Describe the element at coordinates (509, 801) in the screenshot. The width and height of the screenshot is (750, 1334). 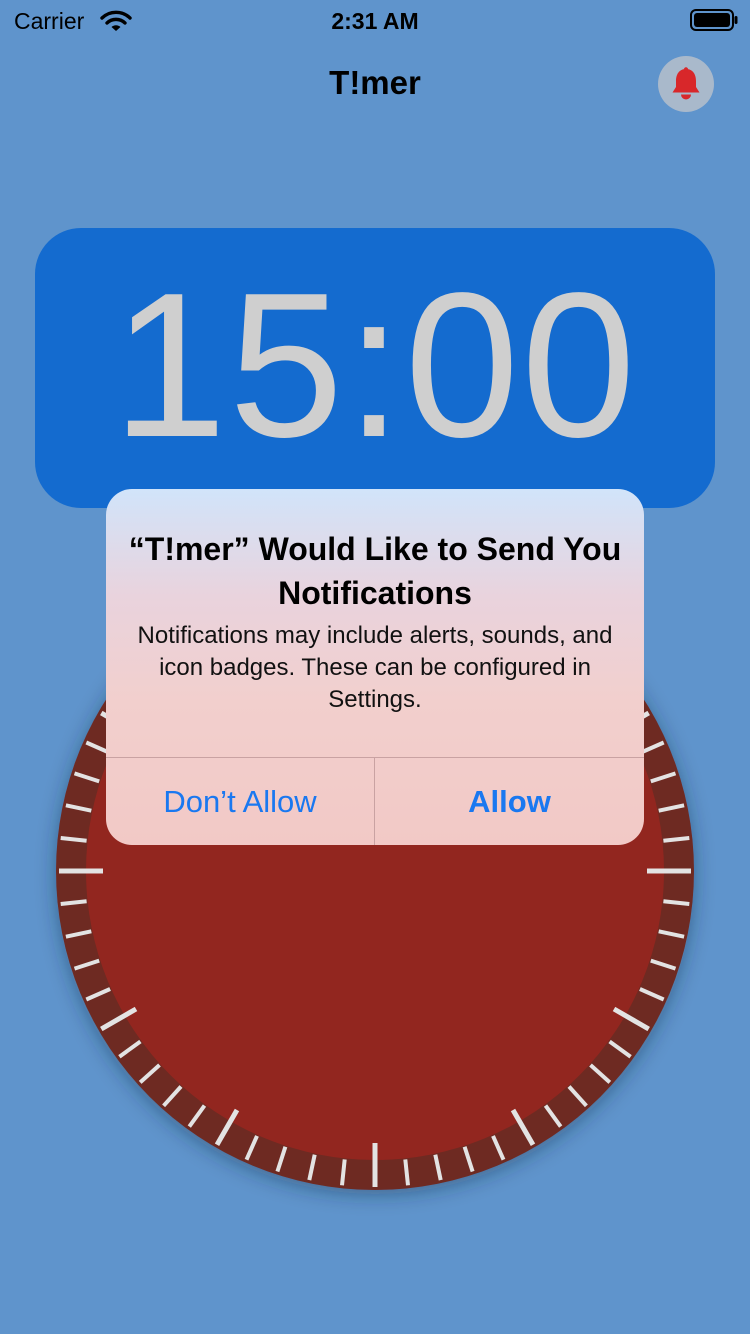
I see `allow-button: Allow` at that location.